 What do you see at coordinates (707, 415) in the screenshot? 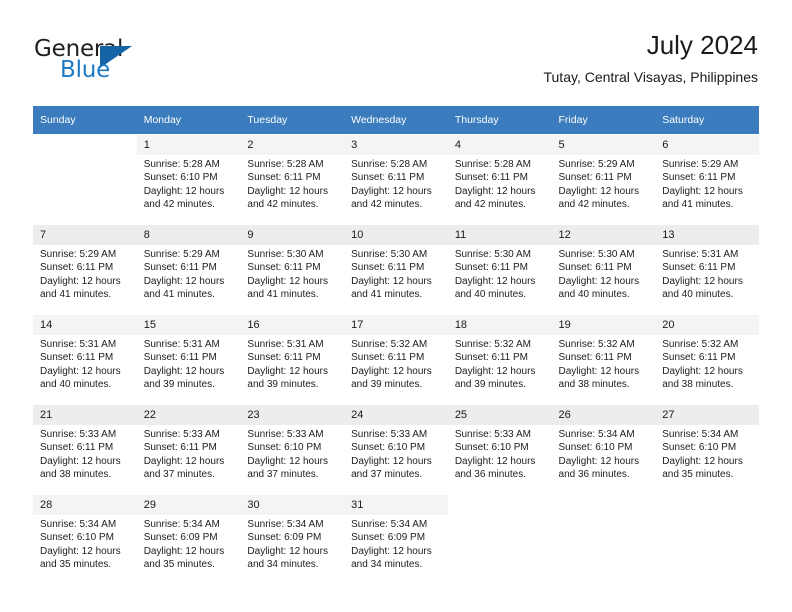
I see `day-number: 27` at bounding box center [707, 415].